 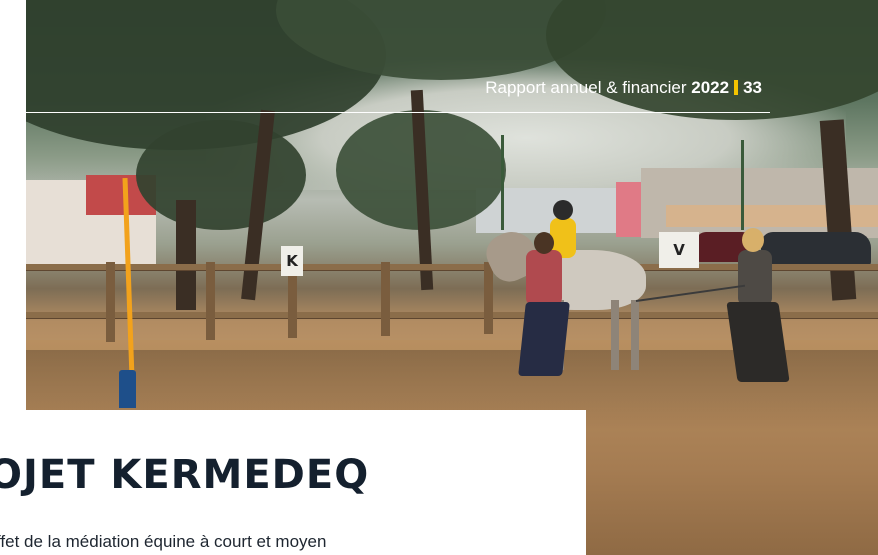 What do you see at coordinates (563, 210) in the screenshot?
I see `rider-helmet` at bounding box center [563, 210].